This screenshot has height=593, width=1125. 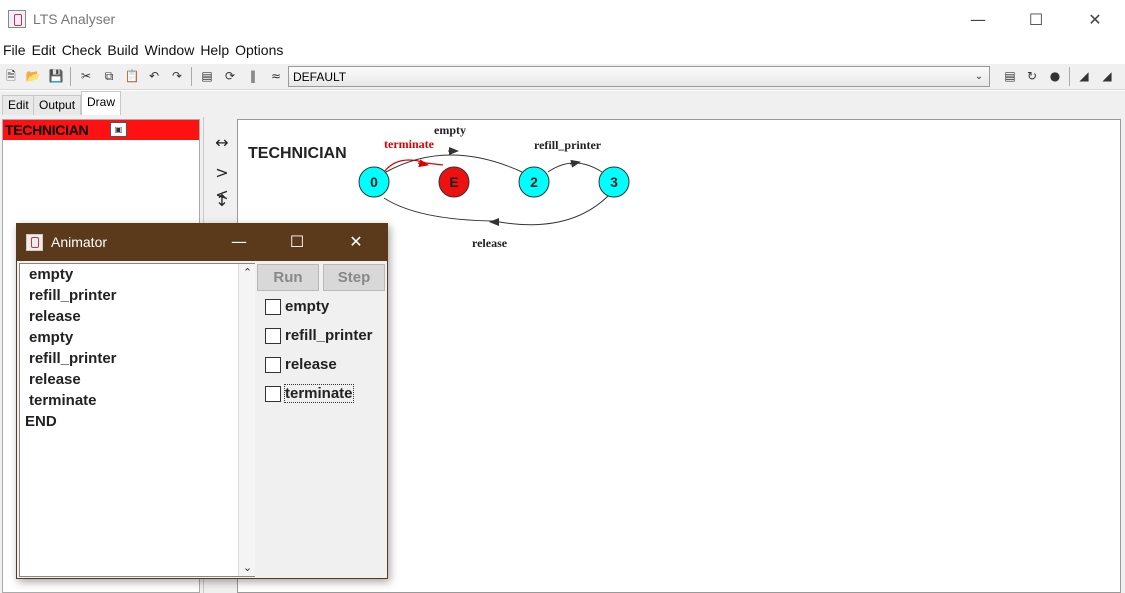 What do you see at coordinates (413, 166) in the screenshot?
I see `edge-terminate` at bounding box center [413, 166].